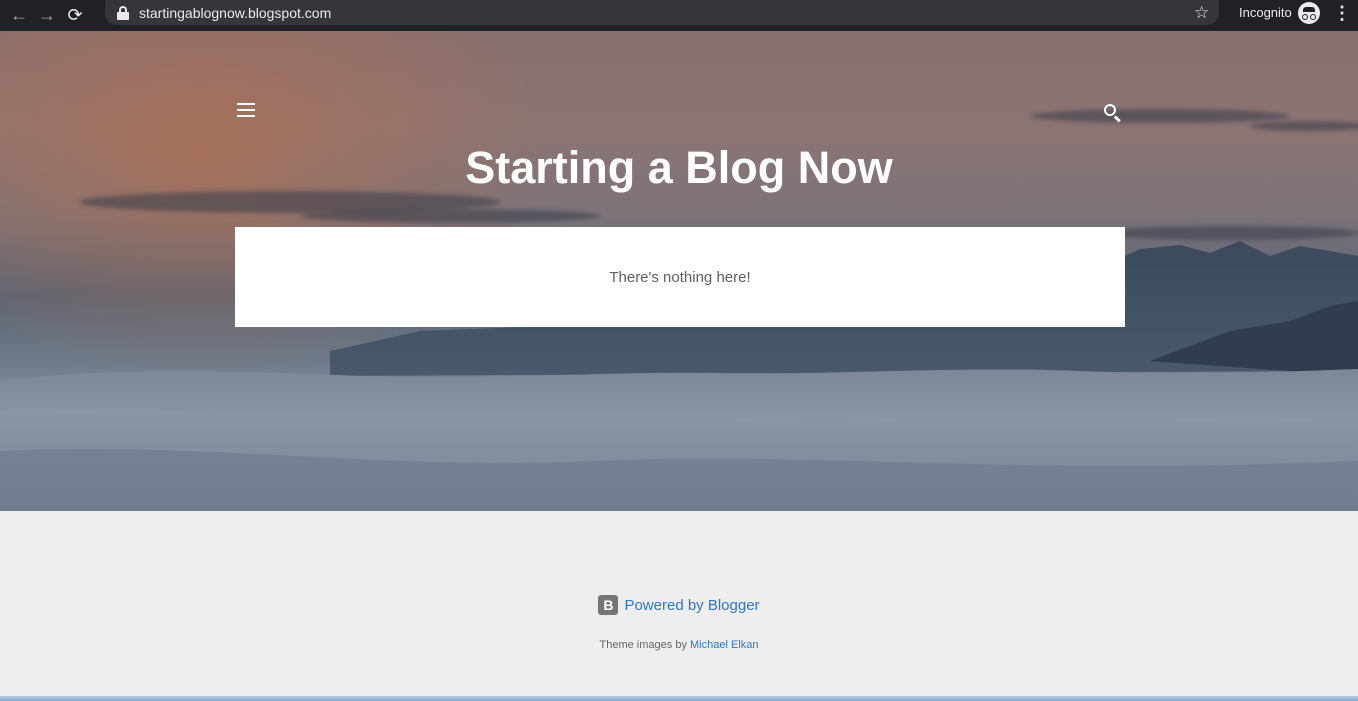 This screenshot has width=1358, height=701. I want to click on back-button: ←, so click(19, 16).